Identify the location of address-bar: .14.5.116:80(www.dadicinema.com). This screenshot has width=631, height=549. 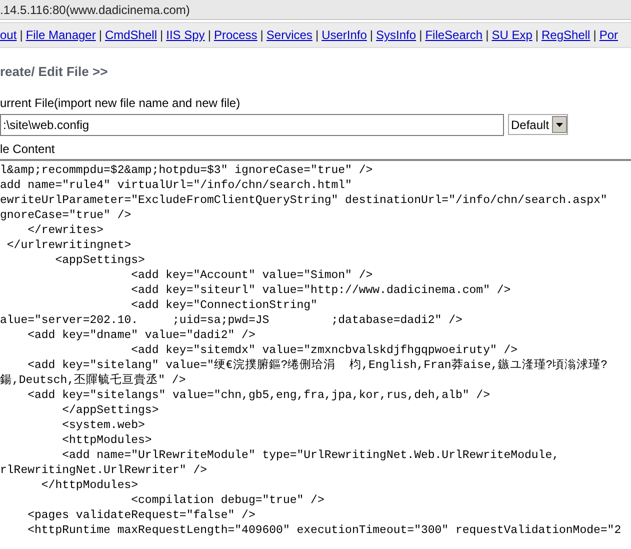
(315, 10).